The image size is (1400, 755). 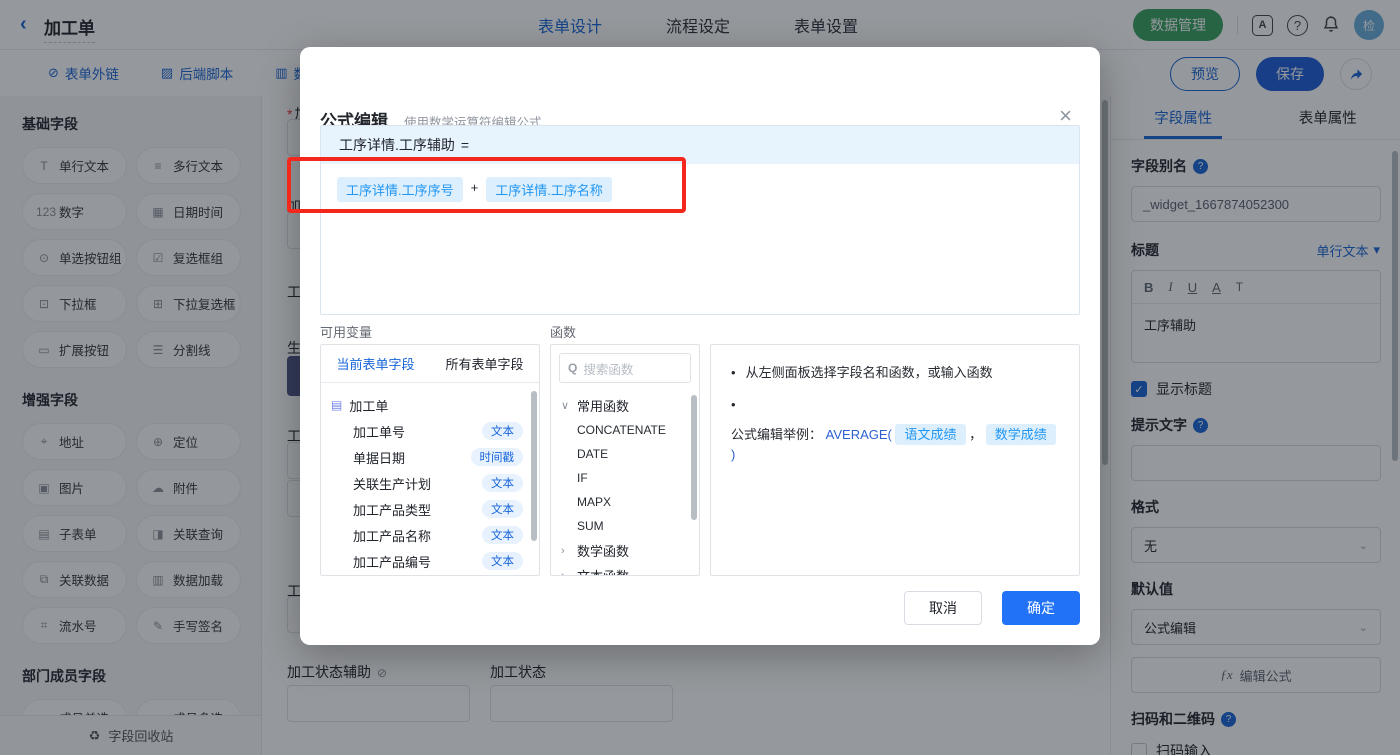 I want to click on variable-name: 加工产品编号, so click(x=392, y=562).